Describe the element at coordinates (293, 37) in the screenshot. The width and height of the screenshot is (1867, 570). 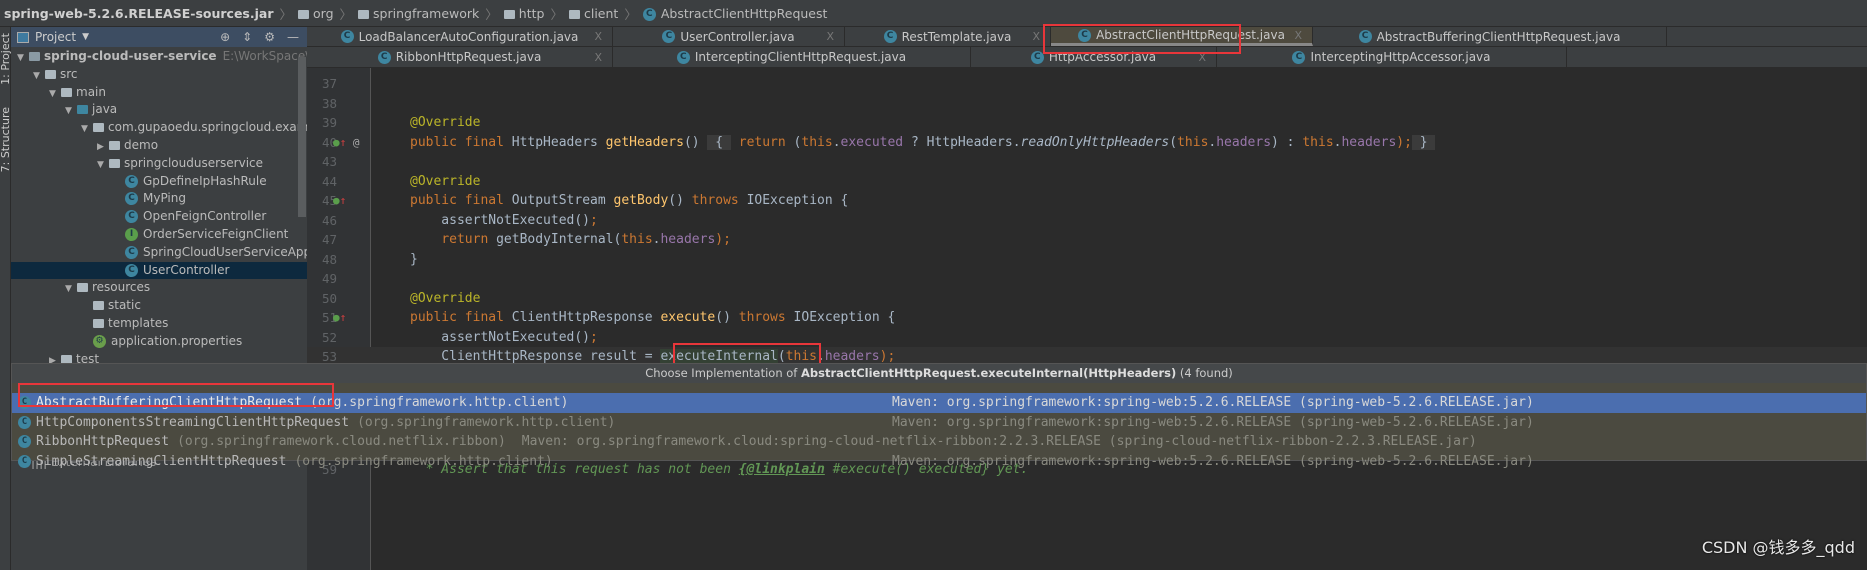
I see `minimize-icon: —` at that location.